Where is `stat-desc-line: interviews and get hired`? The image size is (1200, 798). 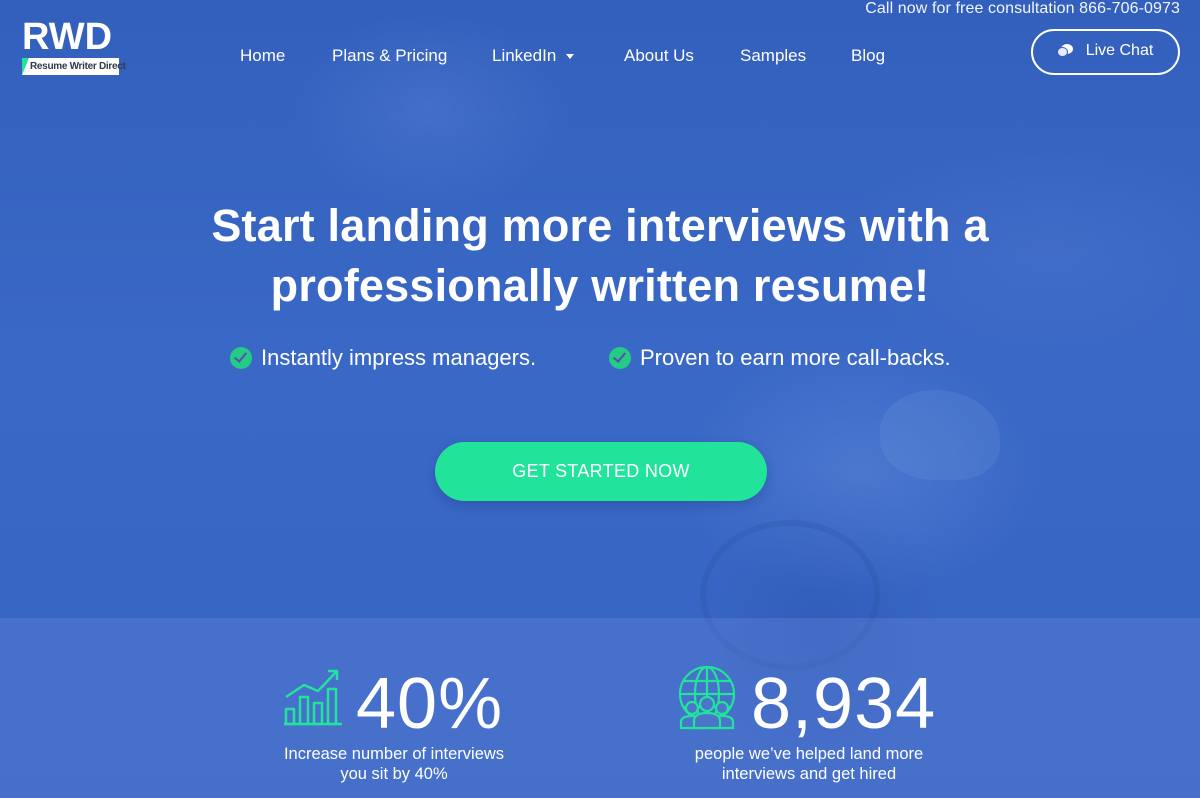 stat-desc-line: interviews and get hired is located at coordinates (809, 774).